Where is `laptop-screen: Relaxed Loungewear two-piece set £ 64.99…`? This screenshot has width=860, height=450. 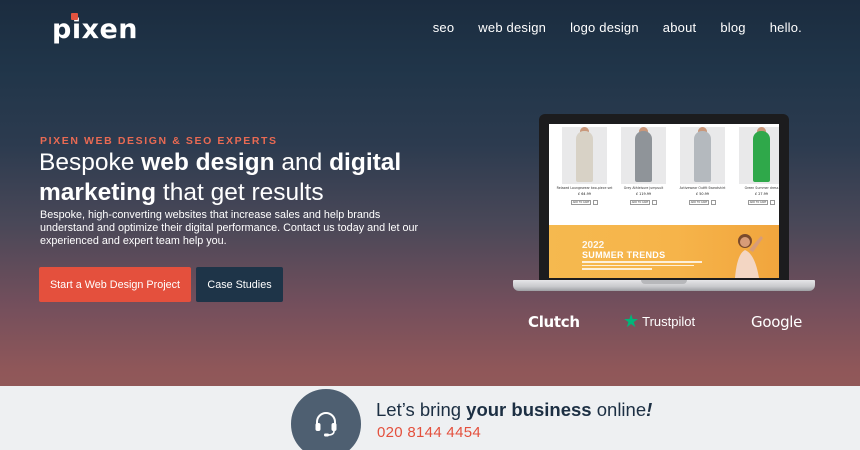 laptop-screen: Relaxed Loungewear two-piece set £ 64.99… is located at coordinates (664, 201).